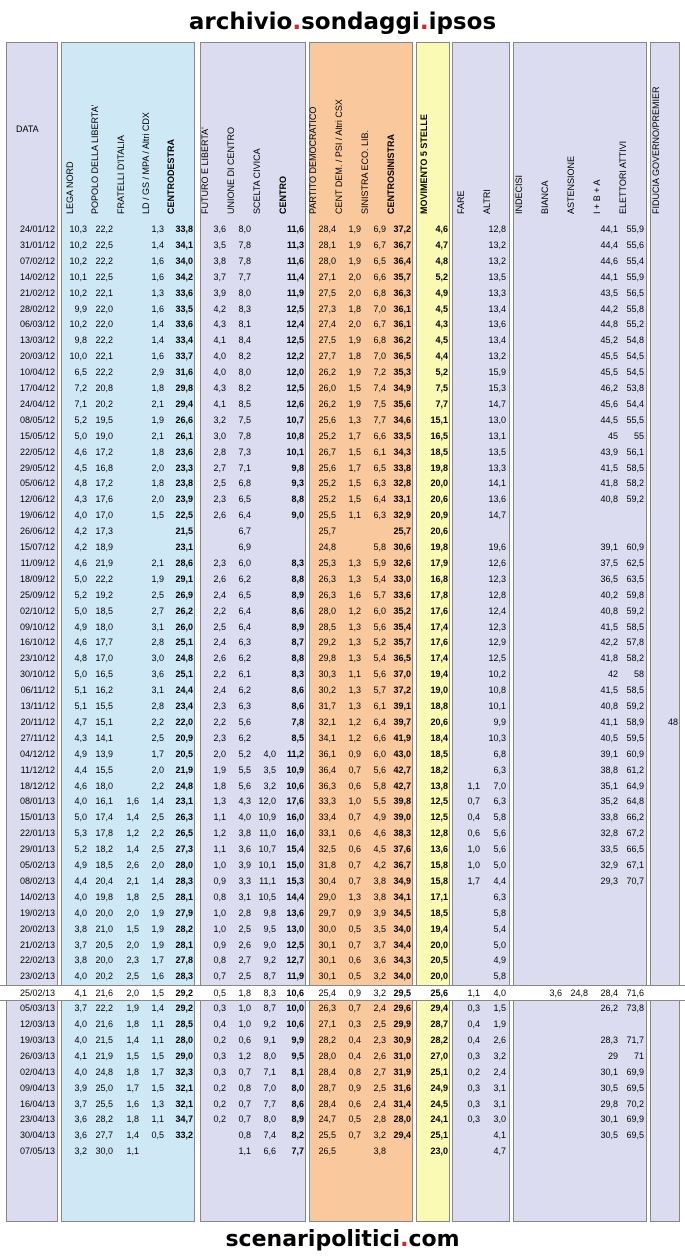 Image resolution: width=685 pixels, height=1259 pixels. What do you see at coordinates (157, 976) in the screenshot?
I see `cell-ld: 1,6` at bounding box center [157, 976].